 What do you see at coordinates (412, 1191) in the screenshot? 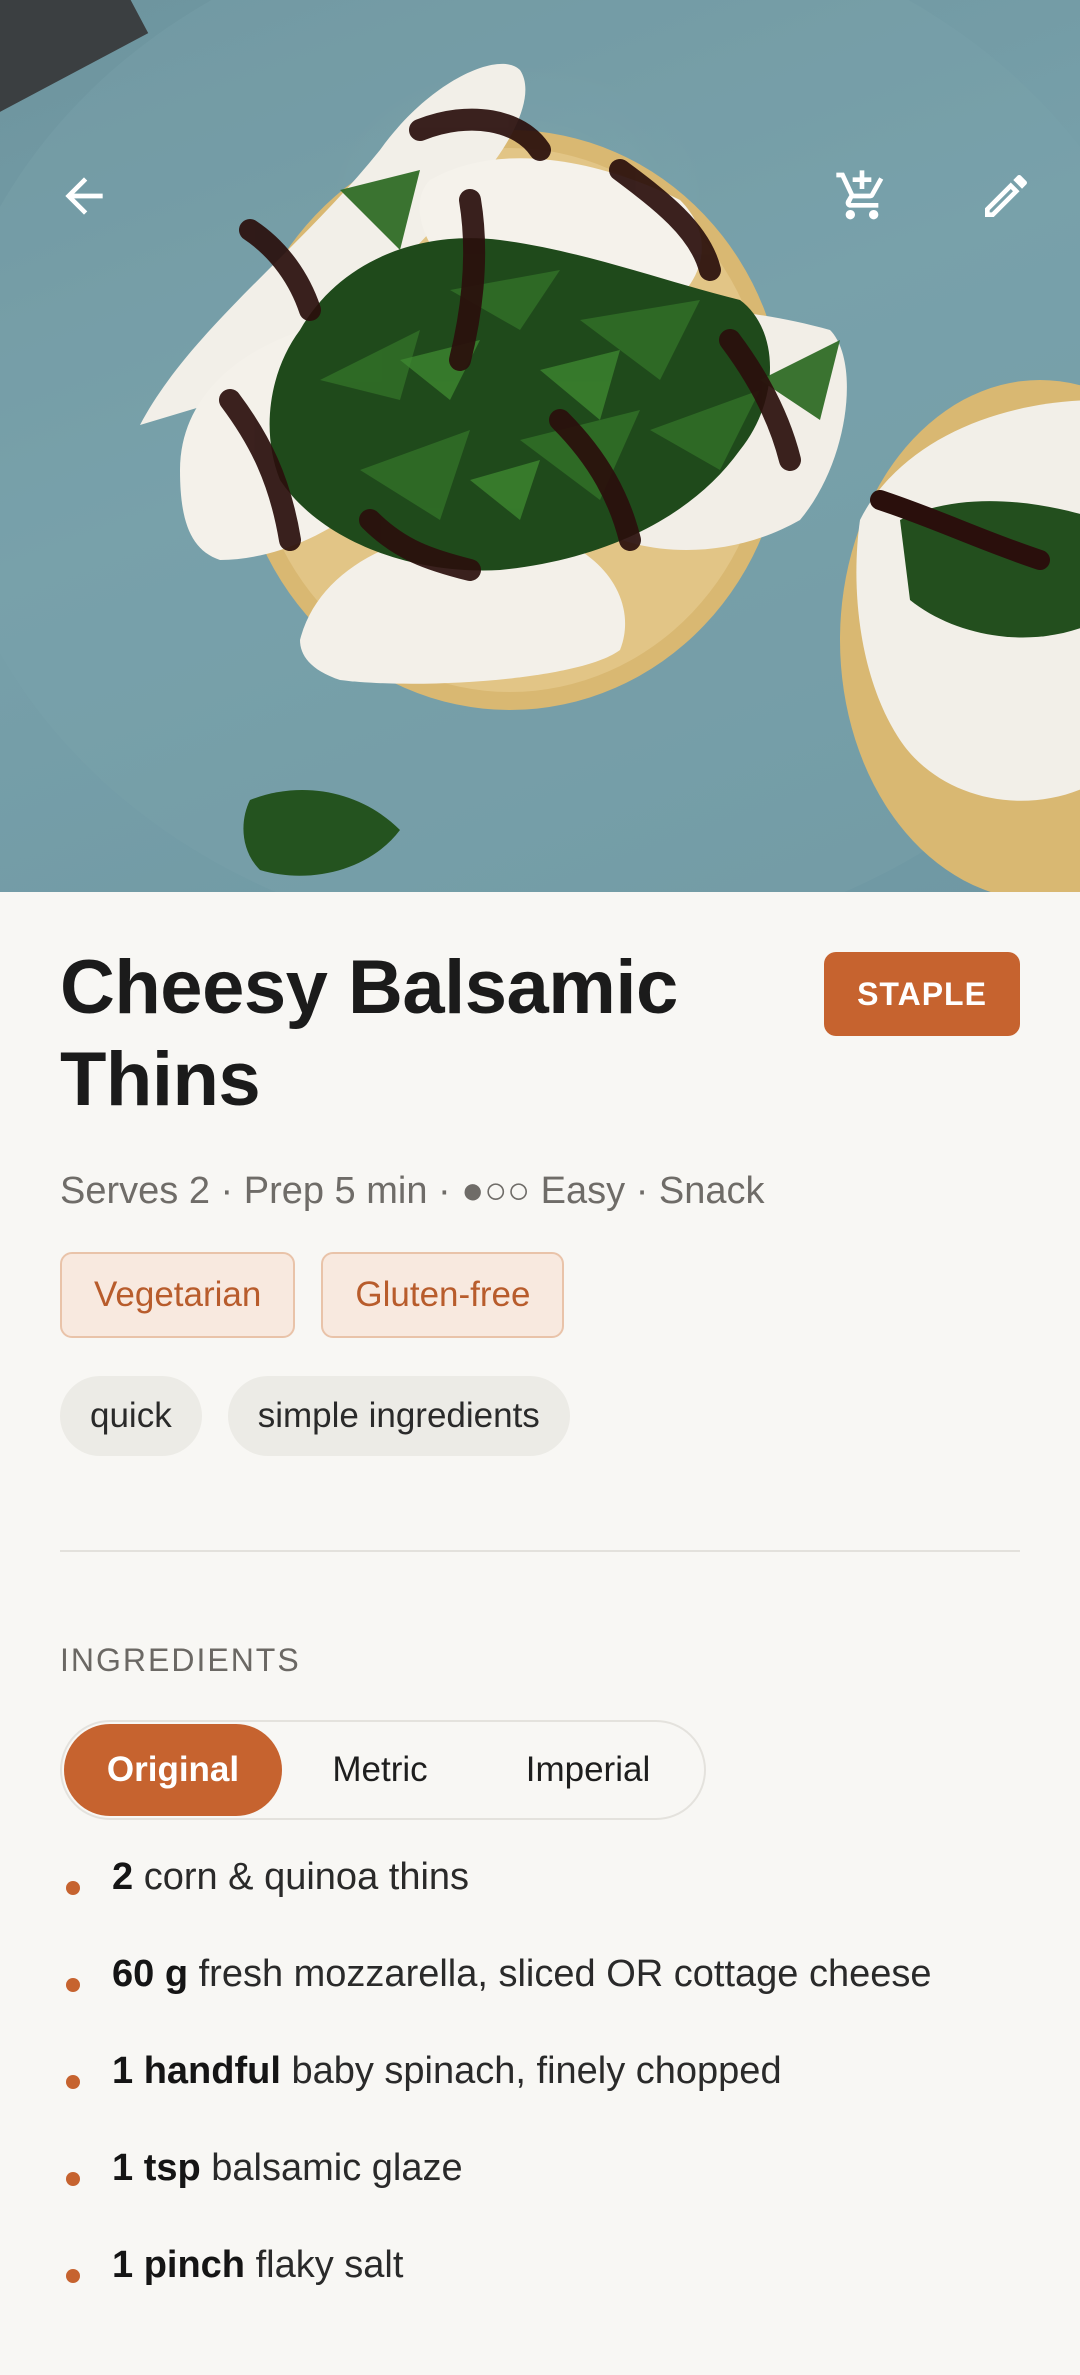
I see `recipe-meta: Serves 2 · Prep 5 min · ●○○ Easy · Snack` at bounding box center [412, 1191].